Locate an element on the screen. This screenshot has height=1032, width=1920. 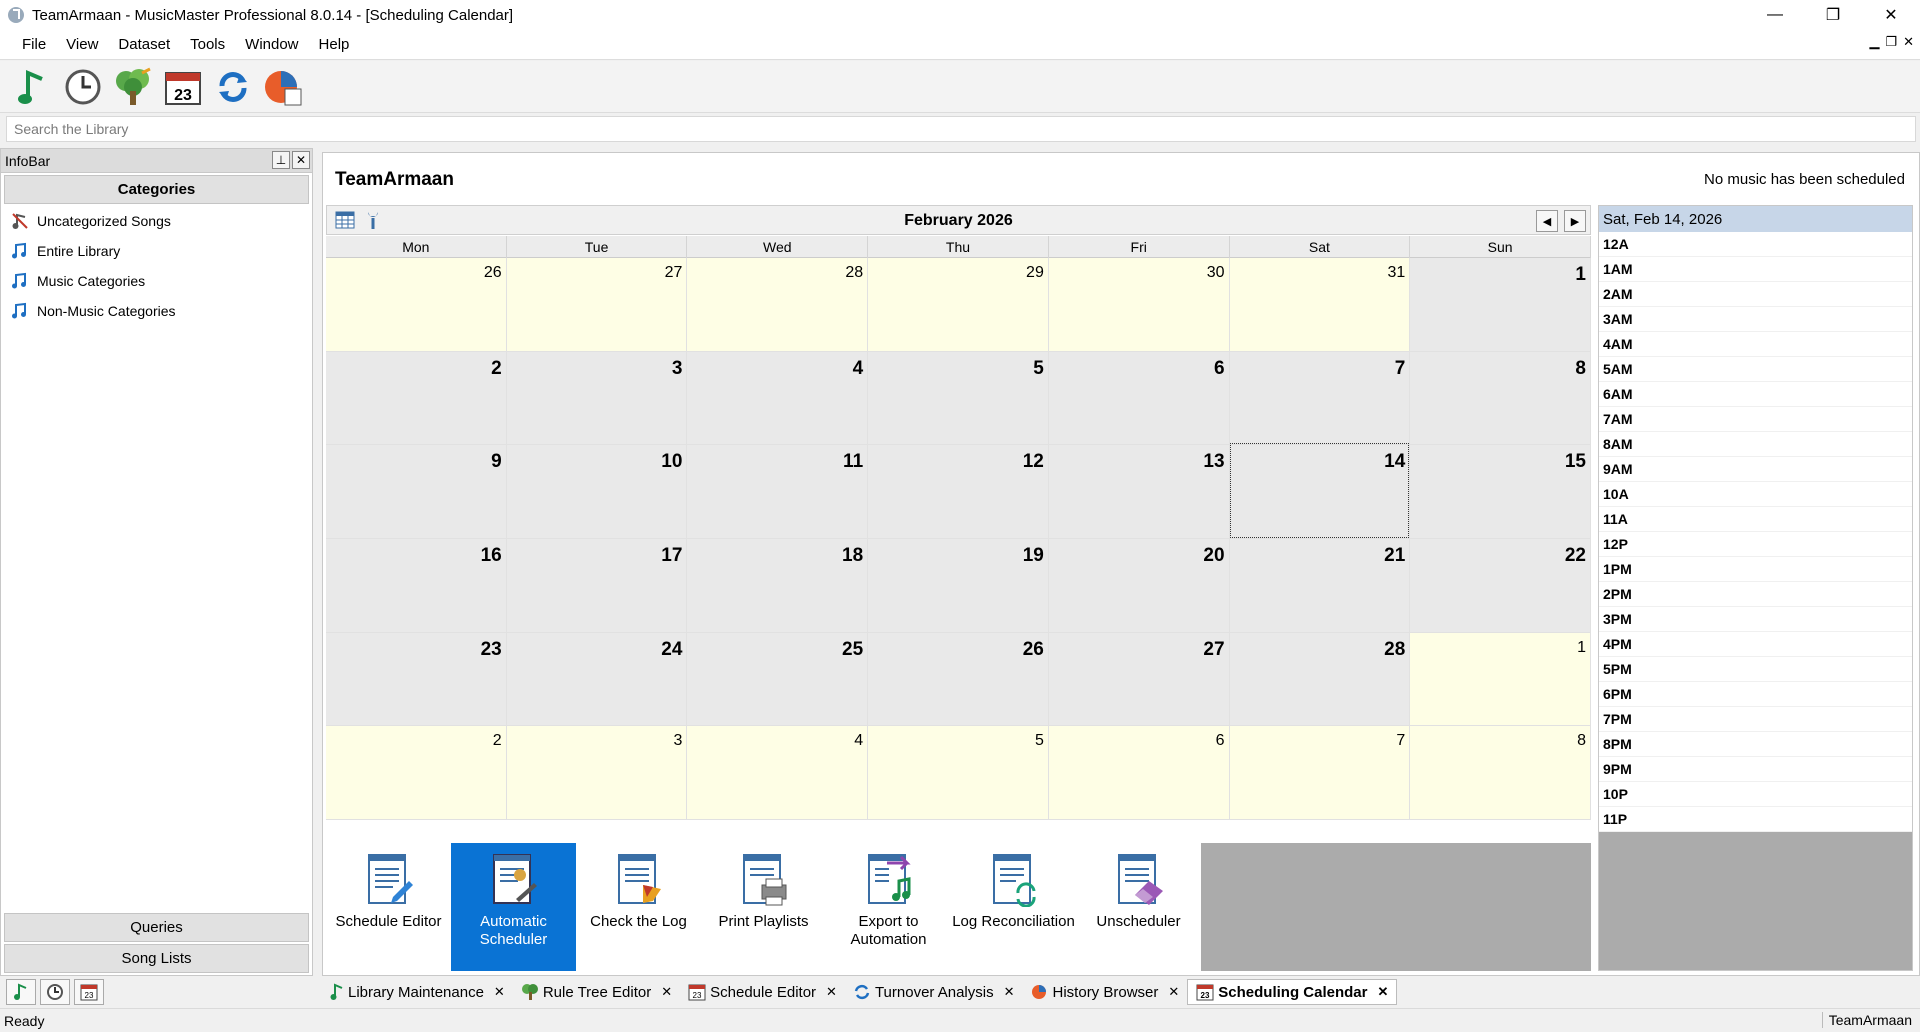
hour-slot: 4PM is located at coordinates (1755, 644).